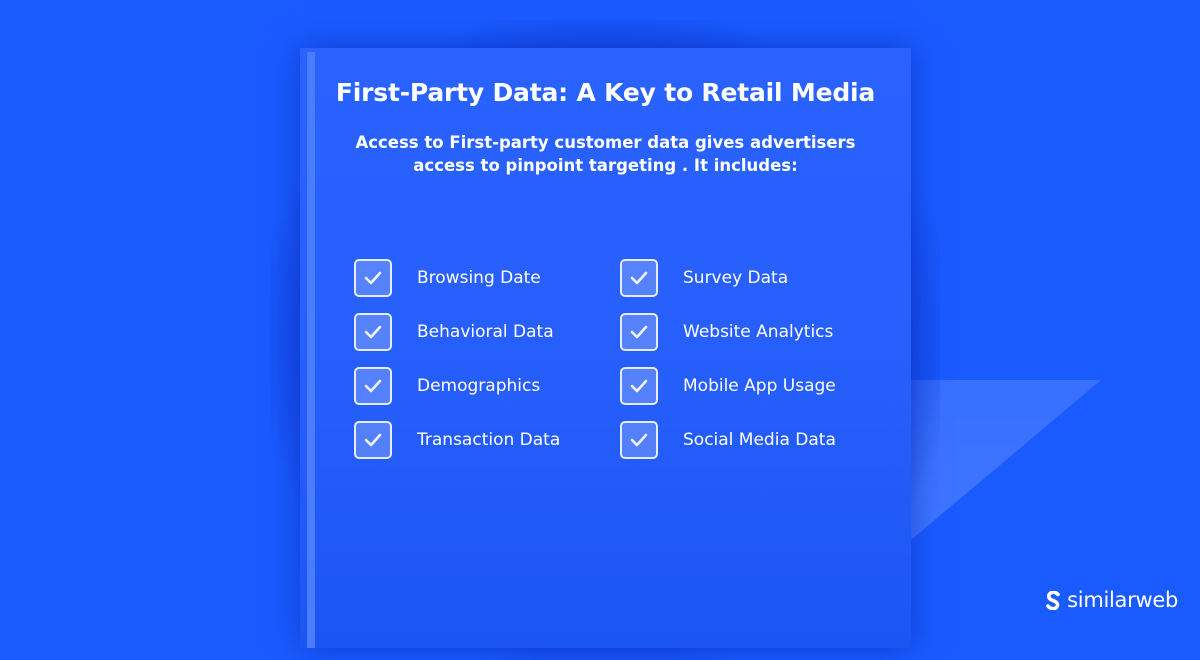  I want to click on checklist-item-label: Browsing Date, so click(479, 278).